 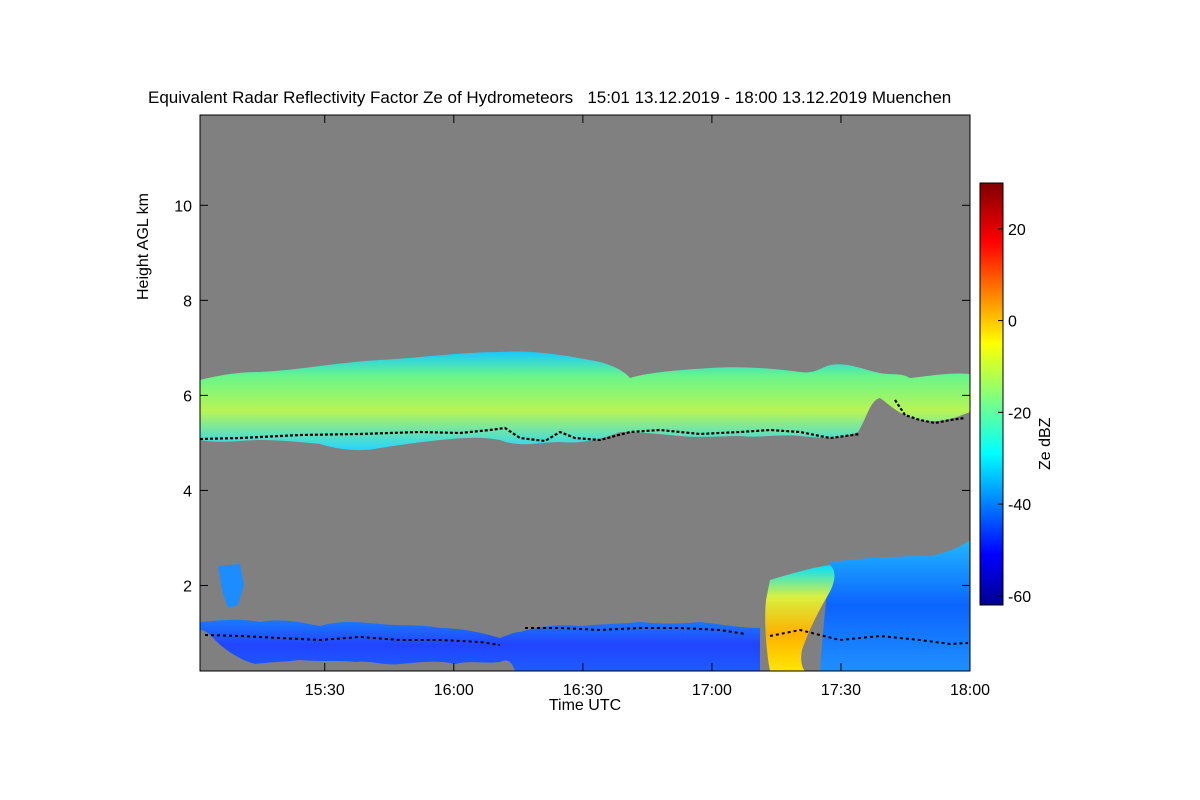 What do you see at coordinates (1019, 597) in the screenshot?
I see `colorbar-tick-label: -60` at bounding box center [1019, 597].